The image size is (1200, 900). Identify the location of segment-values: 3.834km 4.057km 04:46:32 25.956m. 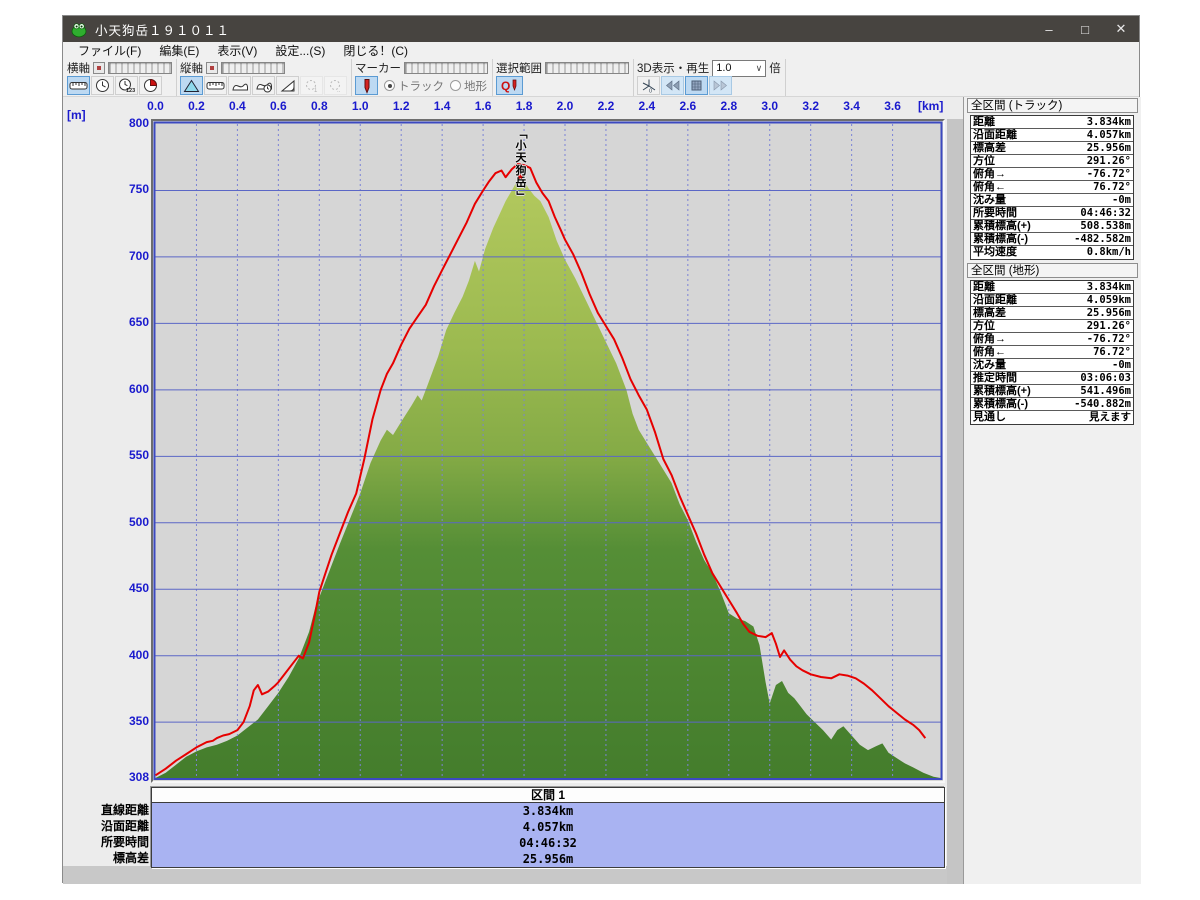
(548, 835).